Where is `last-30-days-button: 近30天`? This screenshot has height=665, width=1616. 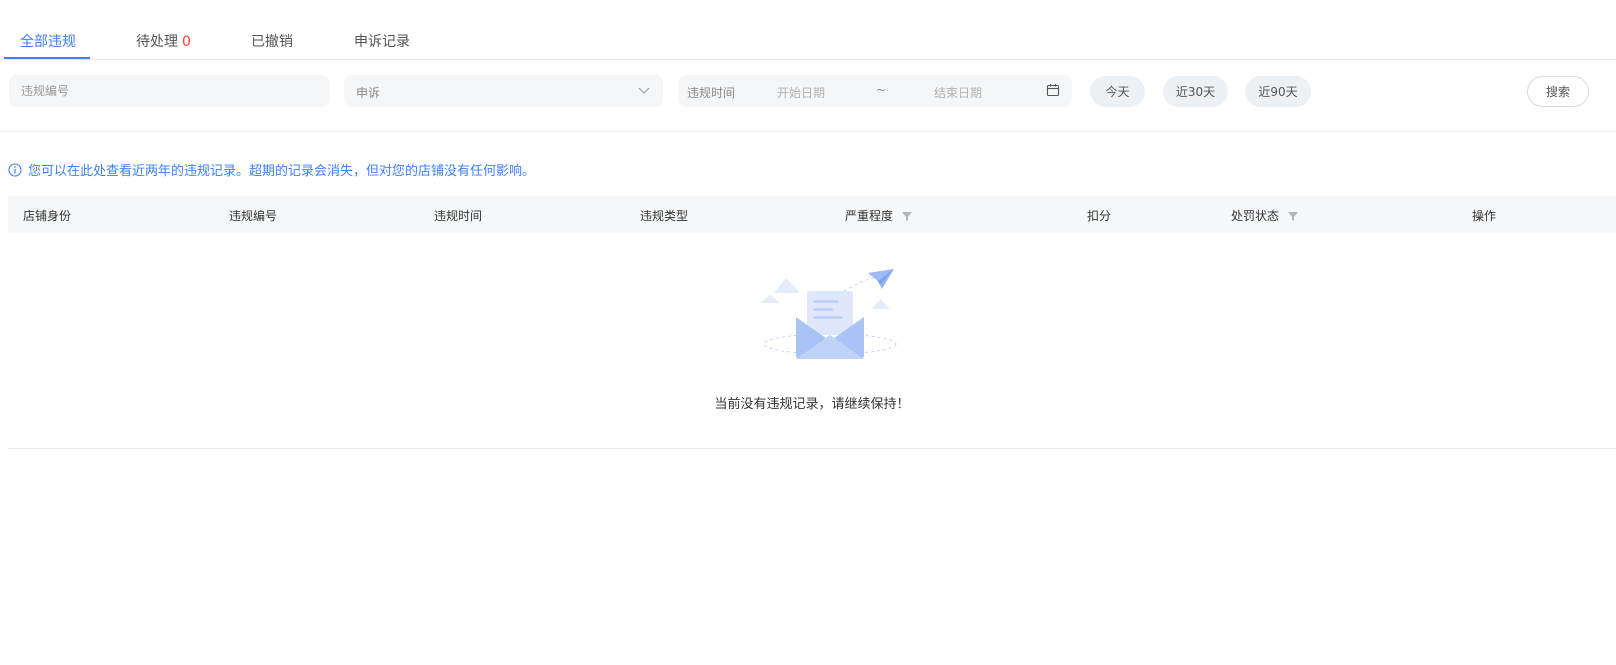
last-30-days-button: 近30天 is located at coordinates (1195, 91).